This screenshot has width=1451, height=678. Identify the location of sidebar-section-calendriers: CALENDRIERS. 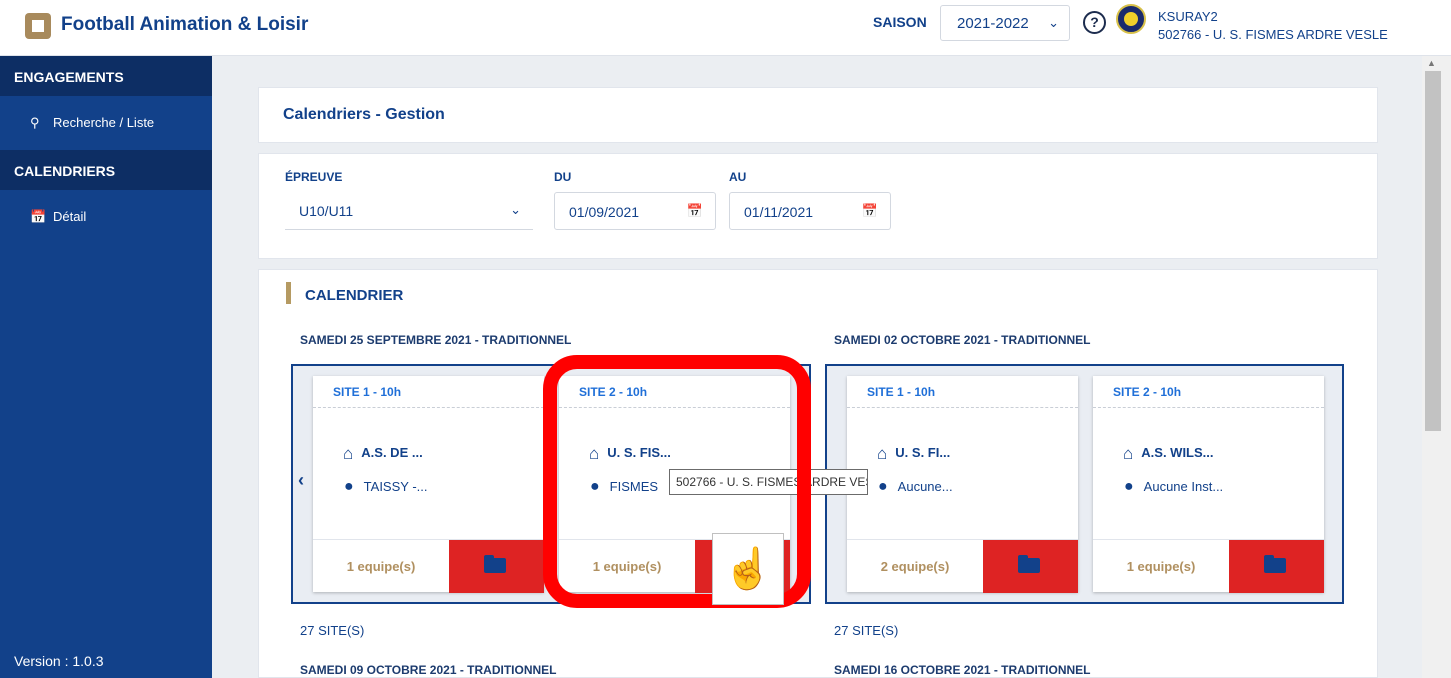
(106, 170).